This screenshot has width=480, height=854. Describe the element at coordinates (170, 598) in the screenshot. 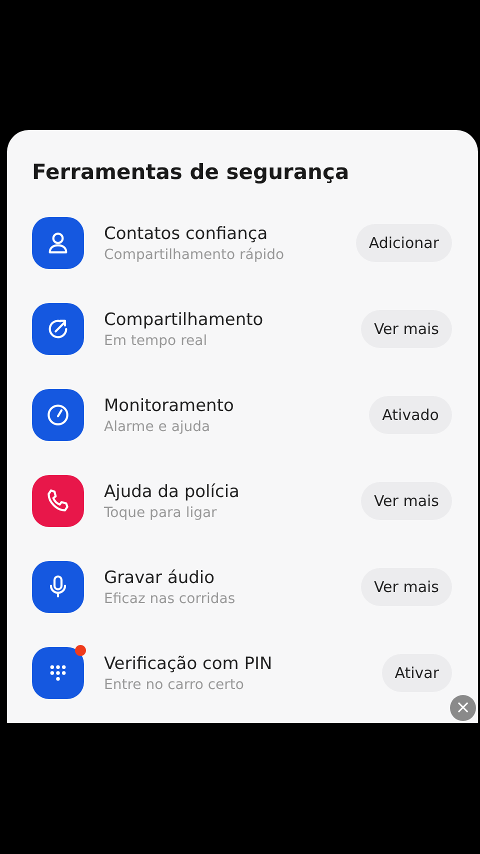

I see `tool-subtitle: Eficaz nas corridas` at that location.